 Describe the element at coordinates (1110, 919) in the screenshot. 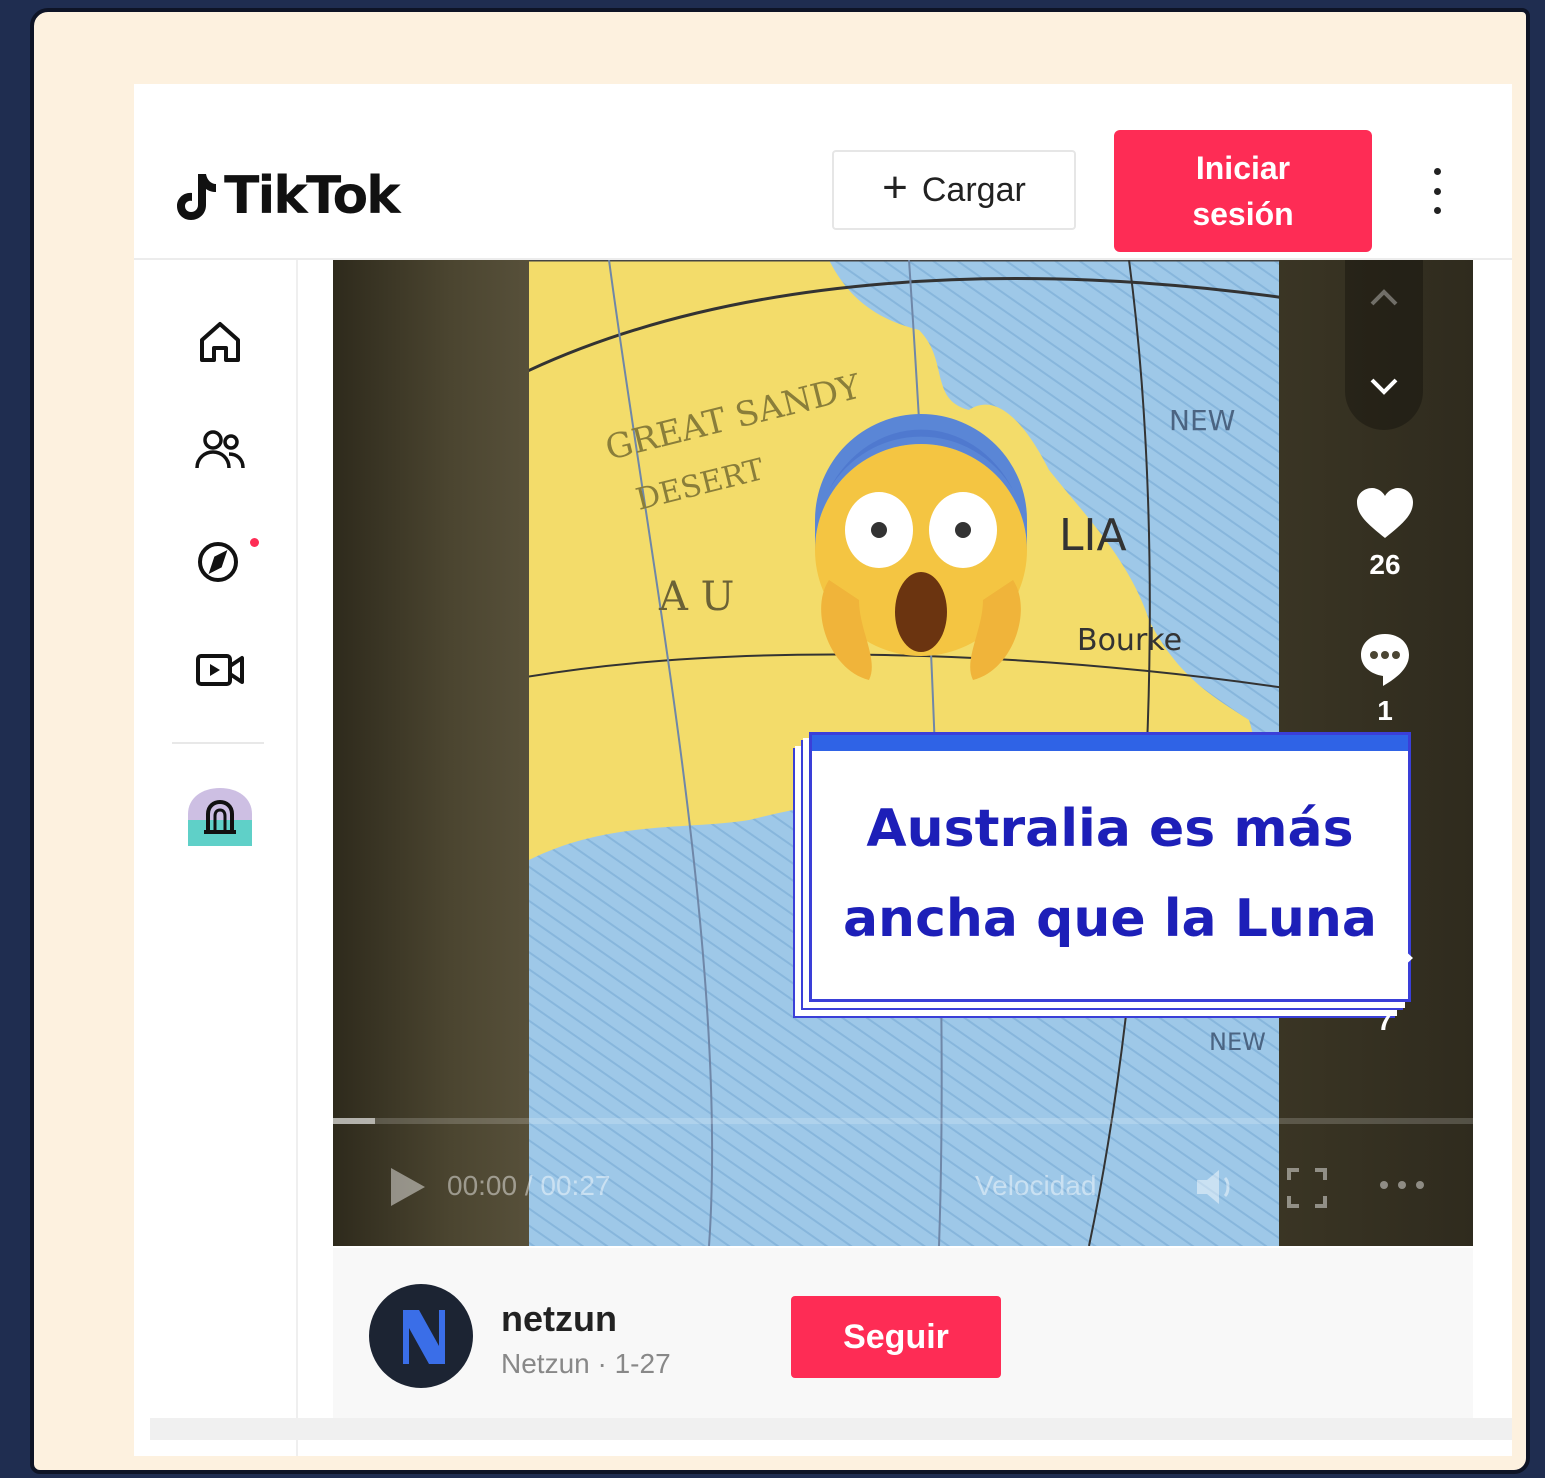

I see `caption-line-2: ancha que la Luna` at that location.